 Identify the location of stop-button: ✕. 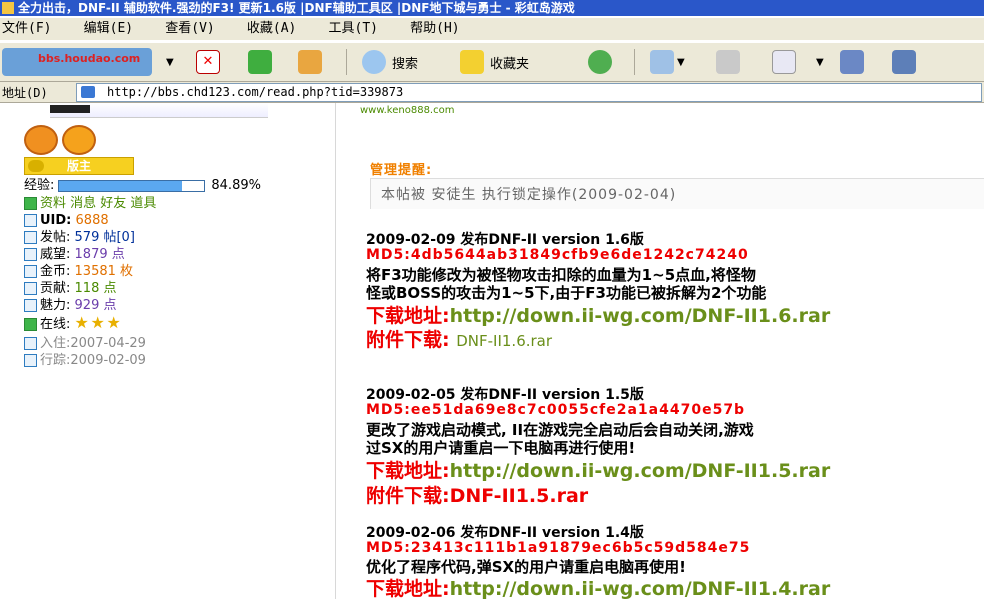
(208, 62).